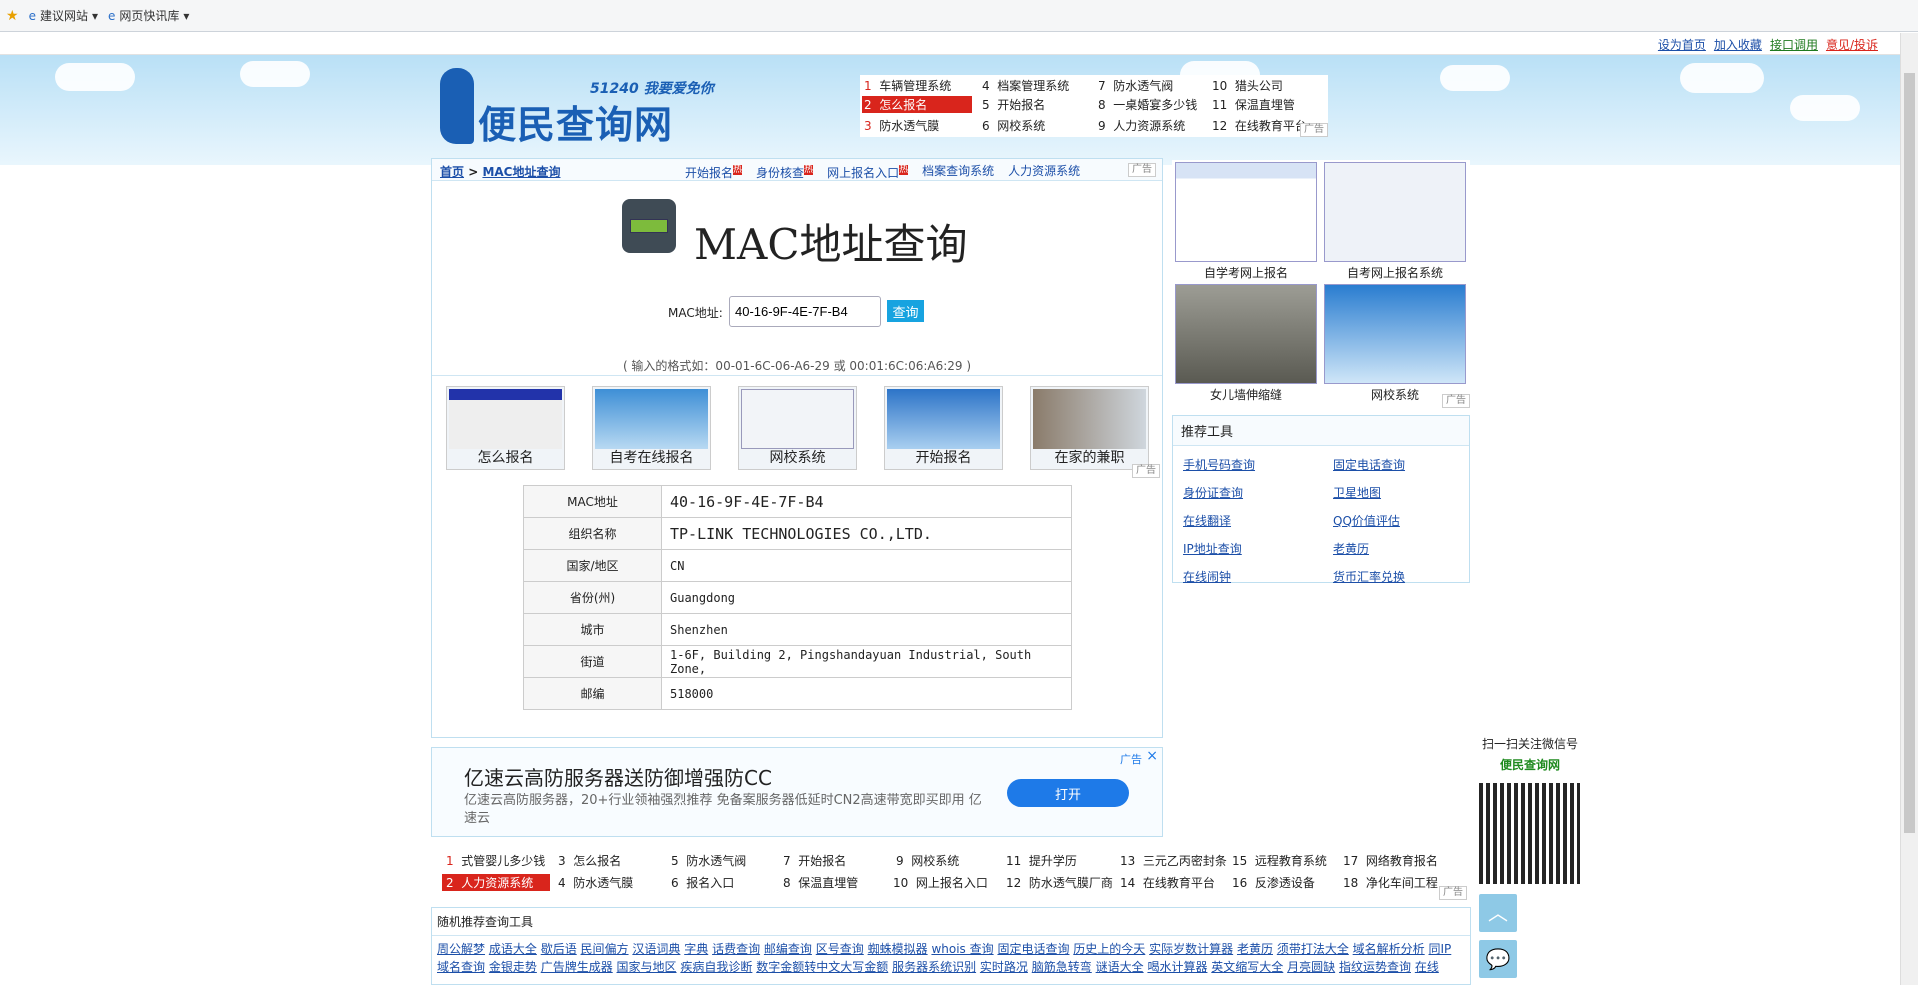 The width and height of the screenshot is (1918, 985). What do you see at coordinates (1167, 882) in the screenshot?
I see `hot-item: 14 在线教育平台` at bounding box center [1167, 882].